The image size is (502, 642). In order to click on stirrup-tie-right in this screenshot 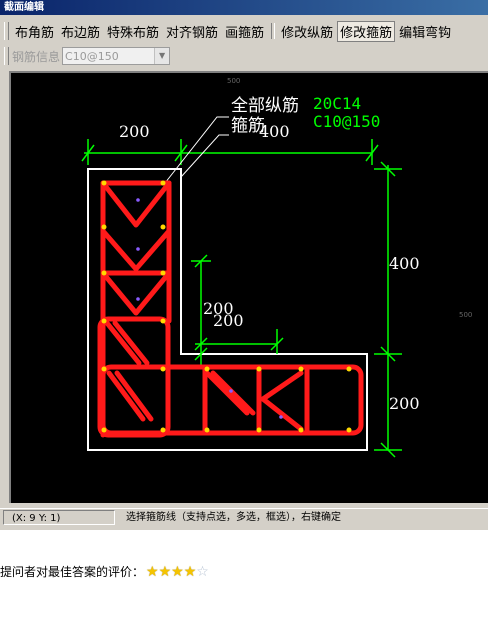, I will do `click(282, 386)`.